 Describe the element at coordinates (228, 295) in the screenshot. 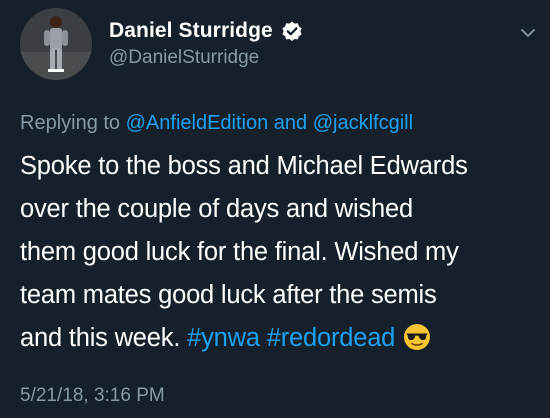

I see `tweet-text-line: team mates good luck after the semis` at that location.